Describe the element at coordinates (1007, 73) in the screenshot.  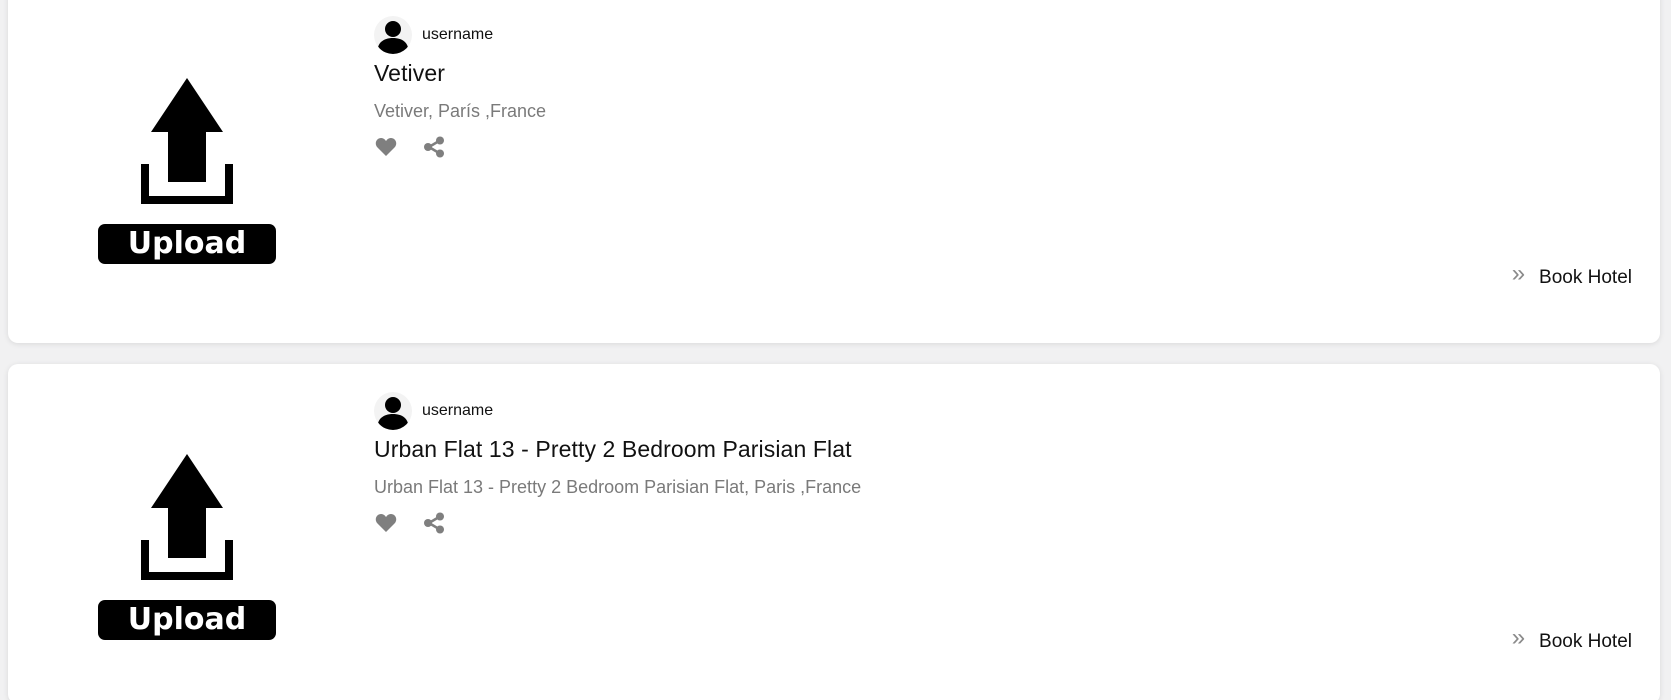
I see `listing-title: Vetiver` at that location.